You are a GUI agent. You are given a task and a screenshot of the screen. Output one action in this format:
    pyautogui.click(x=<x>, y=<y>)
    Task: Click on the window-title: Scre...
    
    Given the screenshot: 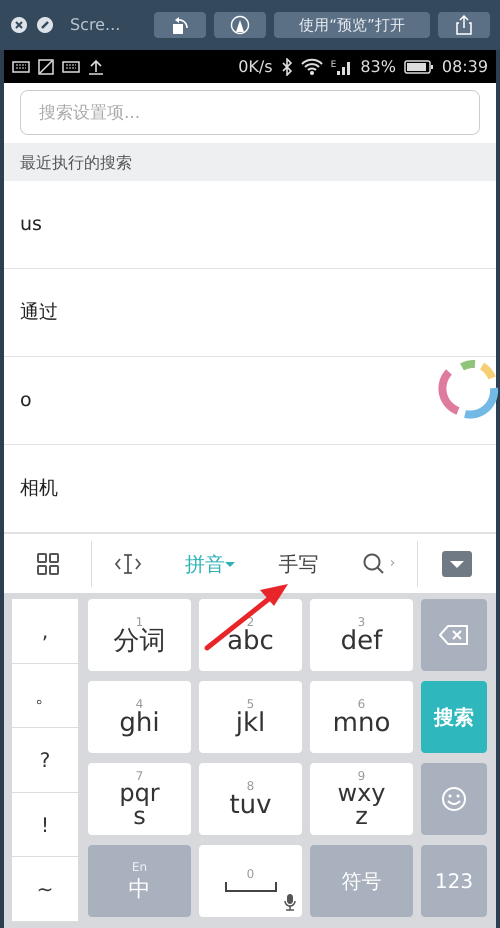 What is the action you would take?
    pyautogui.click(x=95, y=25)
    